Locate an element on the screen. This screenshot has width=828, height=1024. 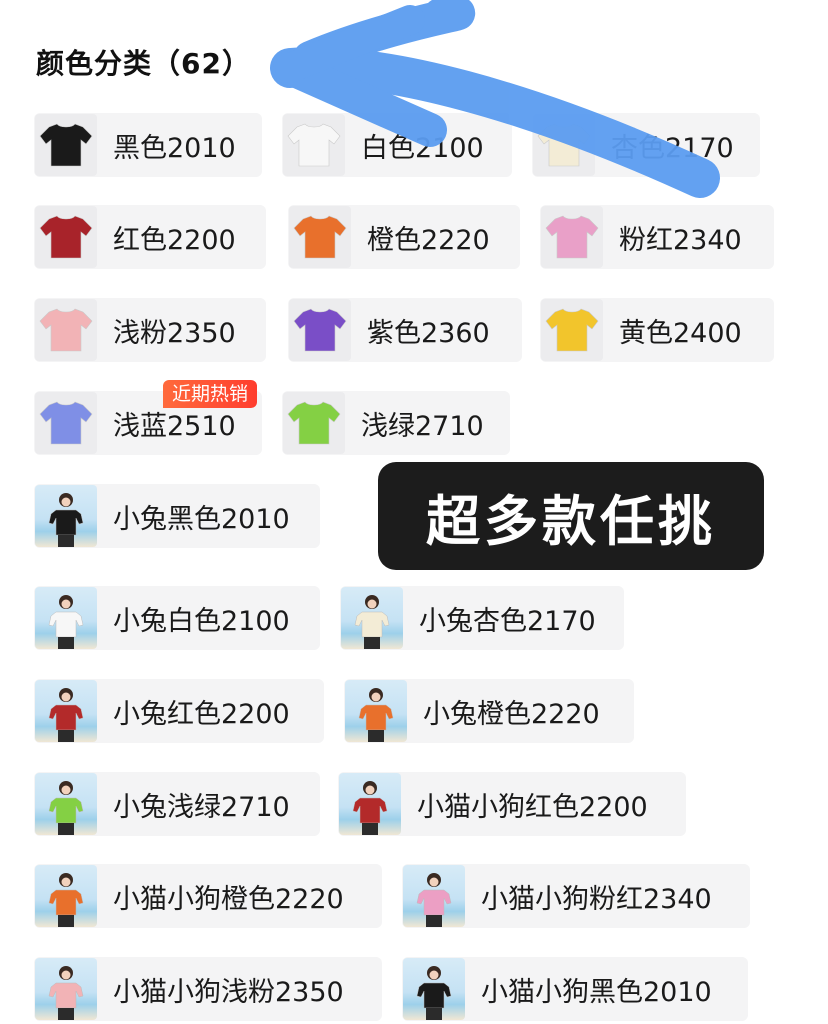
color-option-bunny-white-2100: 小兔白色2100 is located at coordinates (177, 618).